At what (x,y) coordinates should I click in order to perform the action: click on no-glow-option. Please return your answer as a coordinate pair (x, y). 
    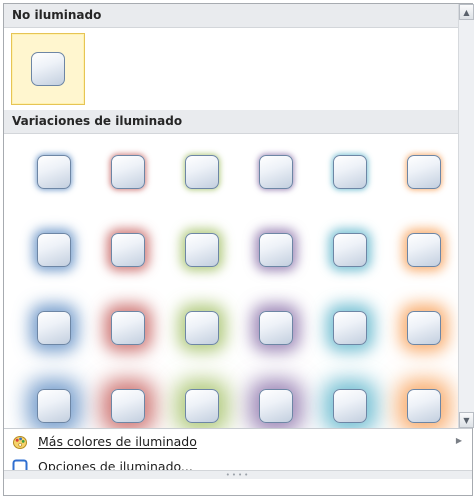
    Looking at the image, I should click on (48, 69).